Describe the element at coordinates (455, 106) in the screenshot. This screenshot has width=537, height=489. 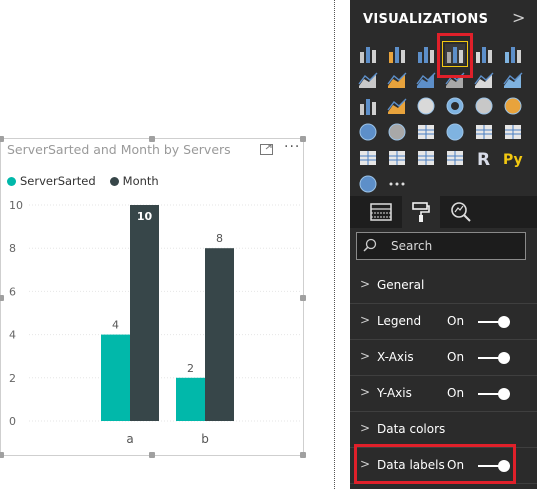
I see `donut-chart-icon` at that location.